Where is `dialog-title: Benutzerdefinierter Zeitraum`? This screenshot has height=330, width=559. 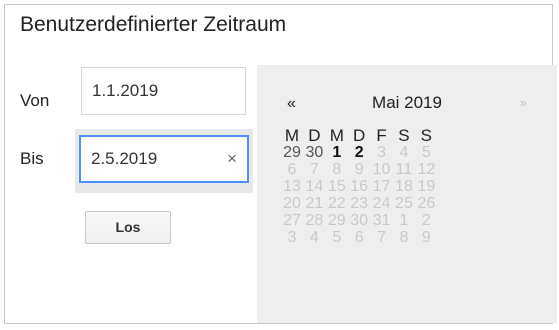 dialog-title: Benutzerdefinierter Zeitraum is located at coordinates (153, 24).